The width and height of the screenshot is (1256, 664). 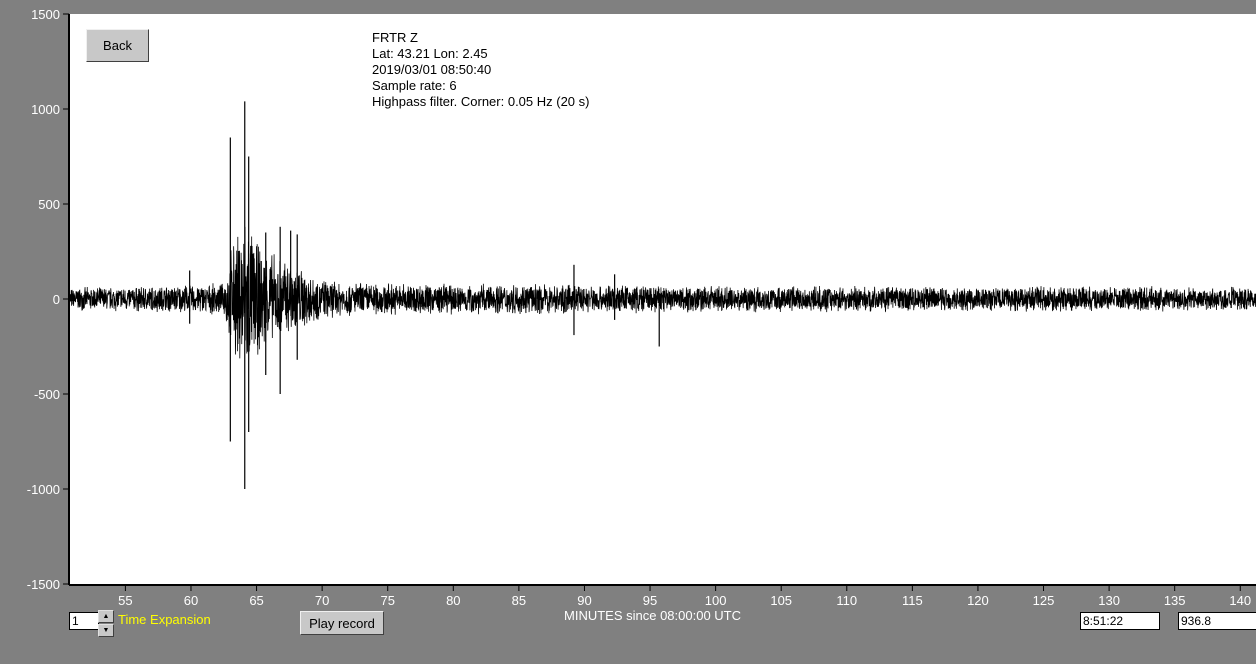 I want to click on x-tick-label: 80, so click(x=453, y=600).